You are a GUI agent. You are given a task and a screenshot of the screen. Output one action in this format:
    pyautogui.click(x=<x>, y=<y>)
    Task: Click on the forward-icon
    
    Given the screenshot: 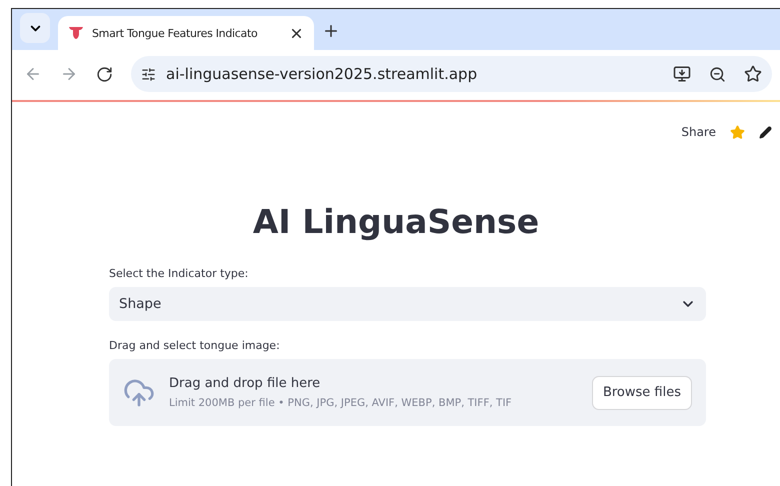 What is the action you would take?
    pyautogui.click(x=69, y=74)
    